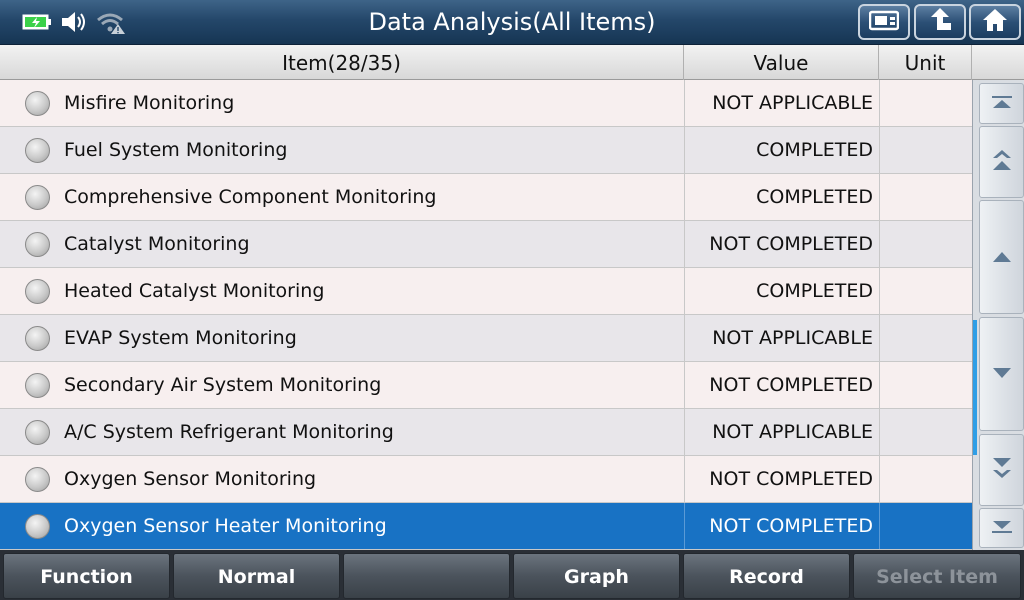 The image size is (1024, 600). What do you see at coordinates (486, 291) in the screenshot?
I see `table-row: Heated Catalyst Monitoring COMPLETED` at bounding box center [486, 291].